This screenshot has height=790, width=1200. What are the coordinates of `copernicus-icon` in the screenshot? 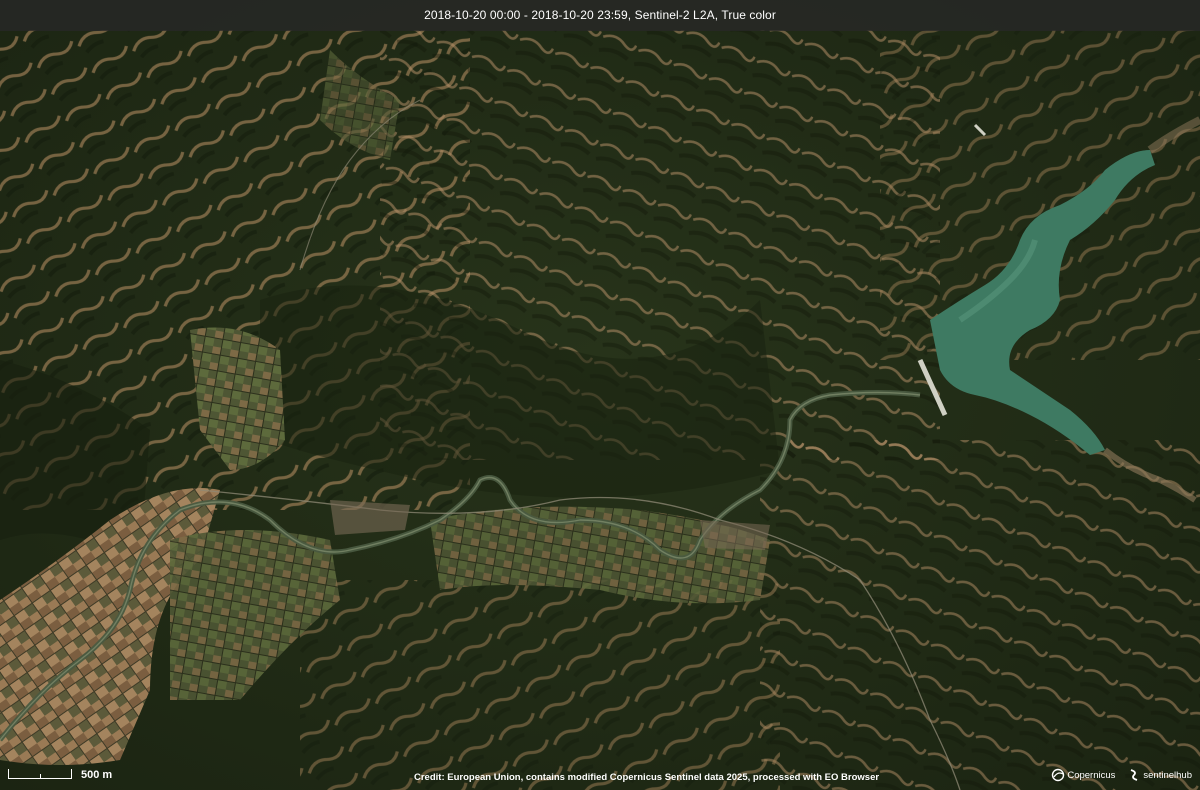 It's located at (1058, 775).